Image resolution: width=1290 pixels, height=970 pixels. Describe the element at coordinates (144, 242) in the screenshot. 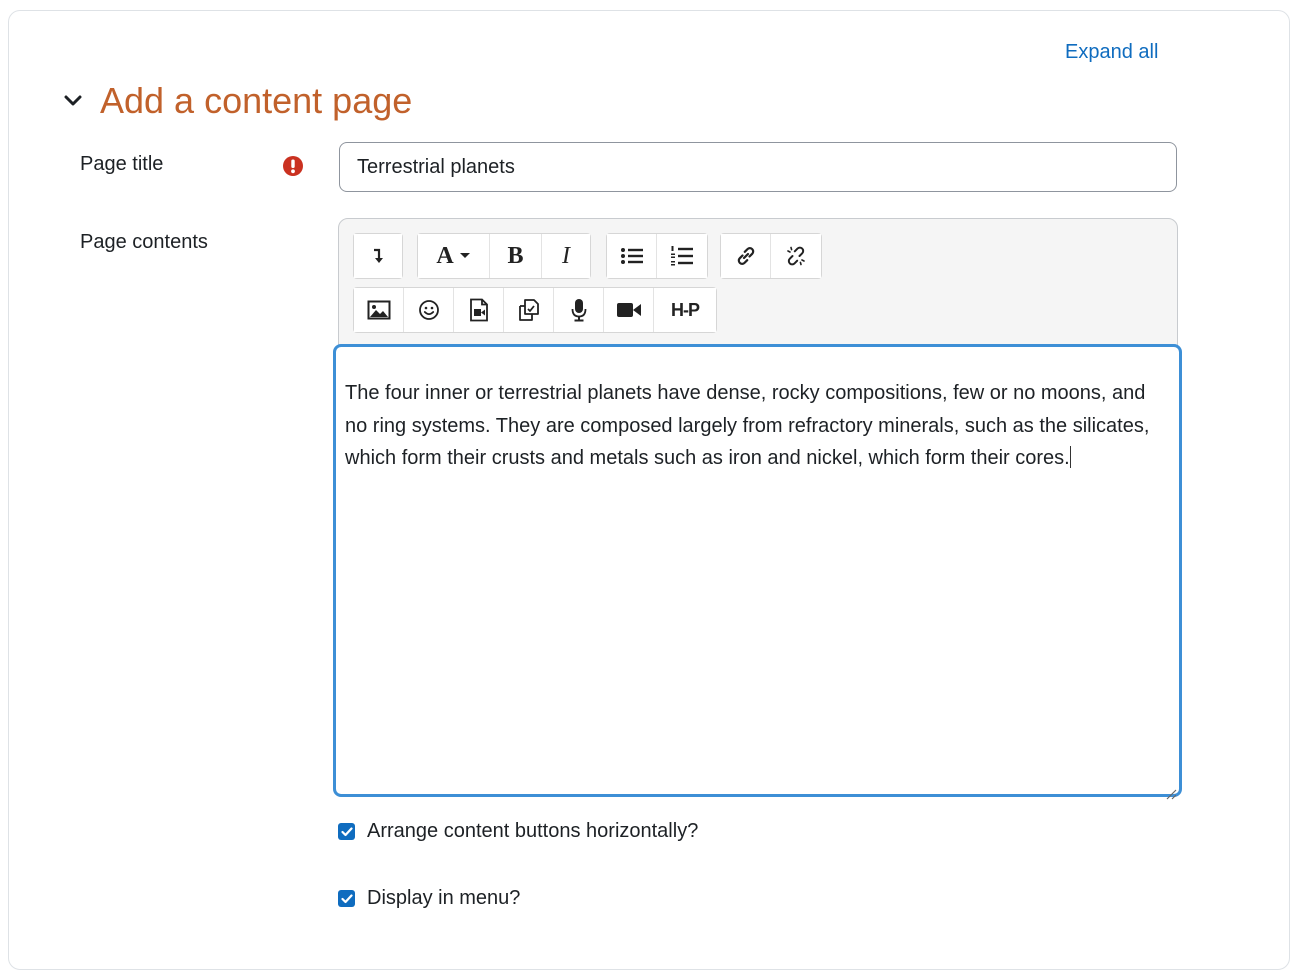

I see `page-contents-label: Page contents` at that location.